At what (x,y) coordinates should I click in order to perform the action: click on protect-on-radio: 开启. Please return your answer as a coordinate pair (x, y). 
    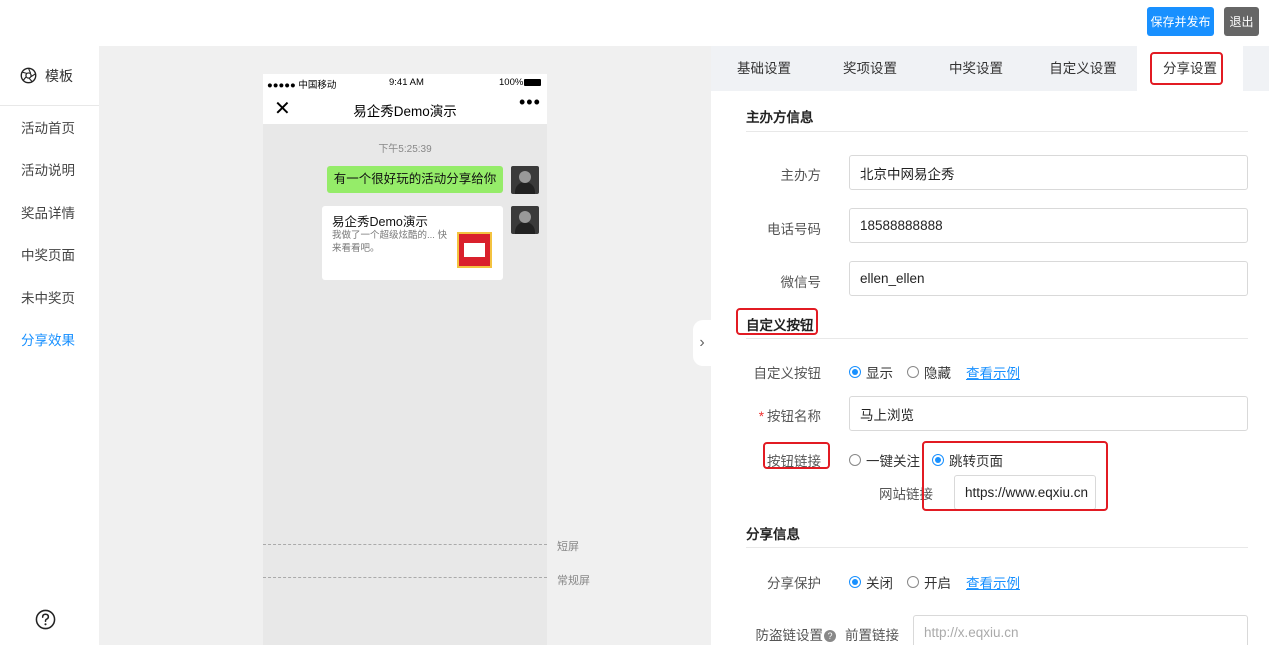
    Looking at the image, I should click on (929, 582).